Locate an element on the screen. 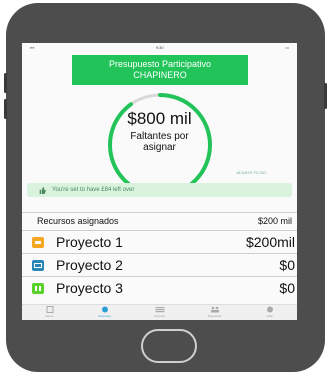 This screenshot has width=334, height=375. people-icon is located at coordinates (214, 309).